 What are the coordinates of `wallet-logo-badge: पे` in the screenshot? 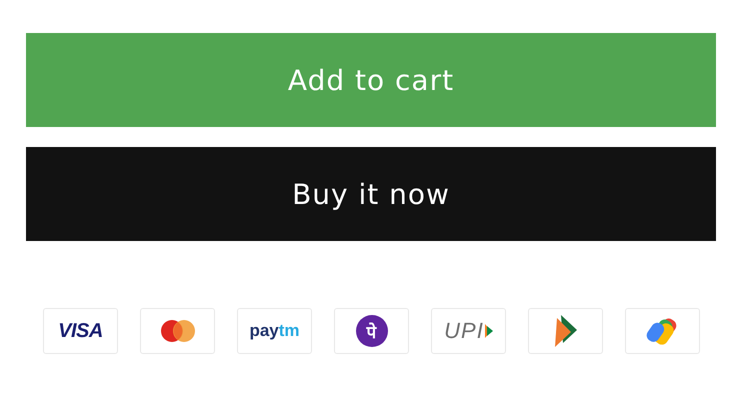 It's located at (372, 331).